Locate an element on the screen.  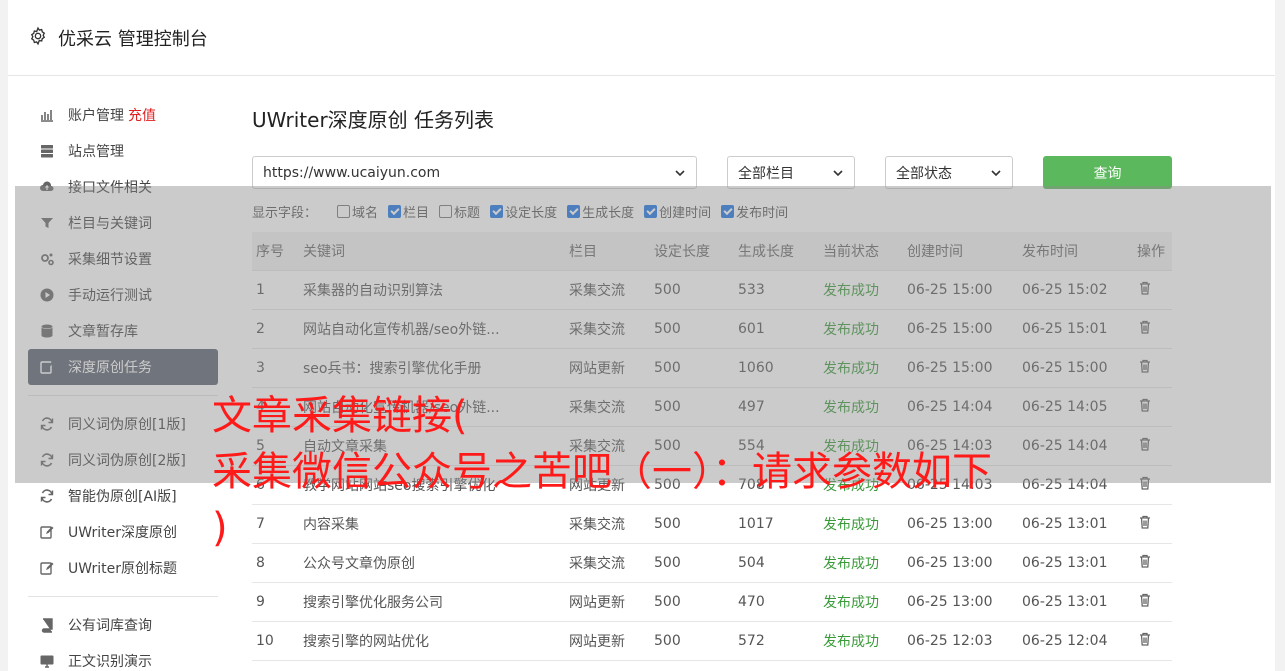
column-select: 全部栏目 is located at coordinates (791, 172).